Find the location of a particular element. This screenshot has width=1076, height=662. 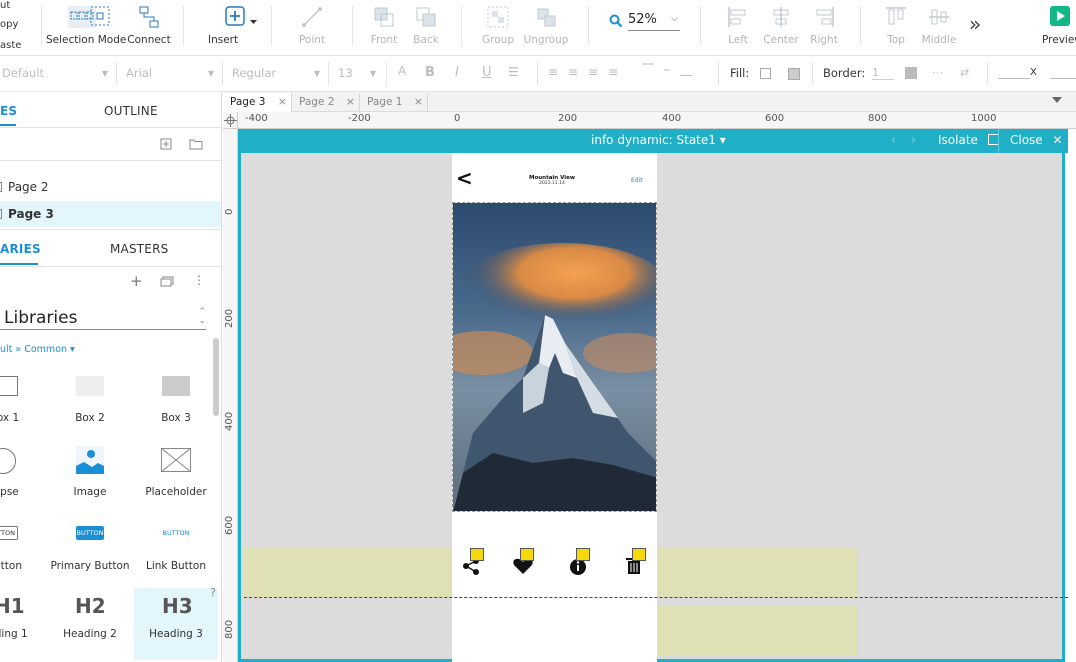

isolate-button: Isolate is located at coordinates (968, 140).